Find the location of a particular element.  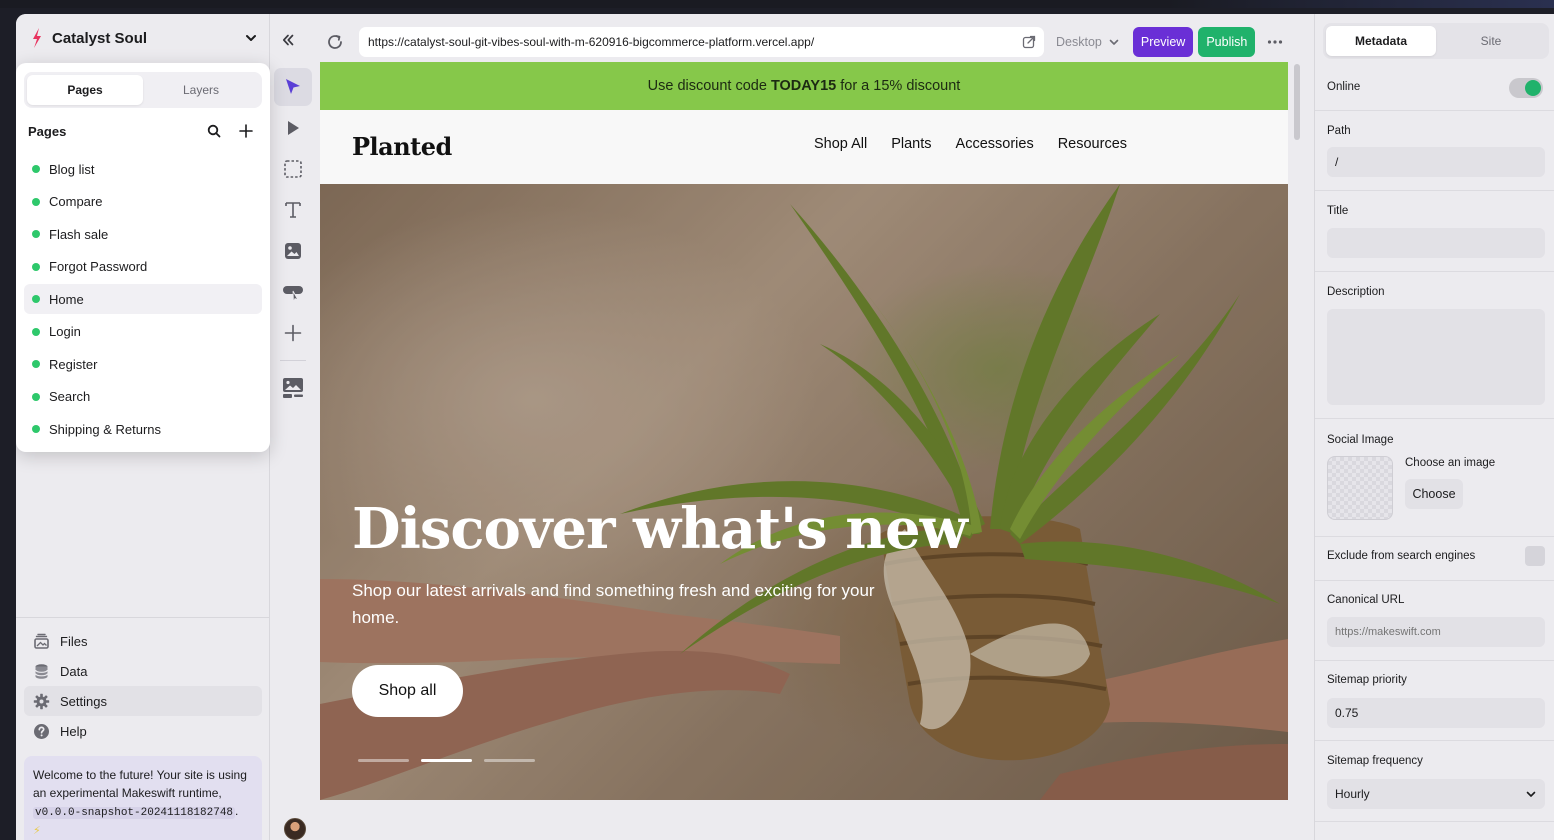

sidebar-item-settings: Settings is located at coordinates (143, 701).